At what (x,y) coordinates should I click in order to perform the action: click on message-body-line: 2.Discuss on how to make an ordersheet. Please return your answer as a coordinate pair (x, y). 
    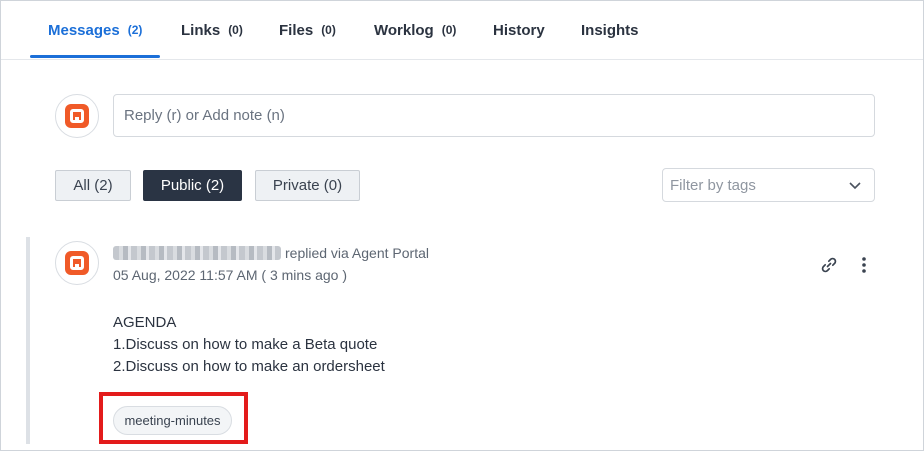
    Looking at the image, I should click on (249, 366).